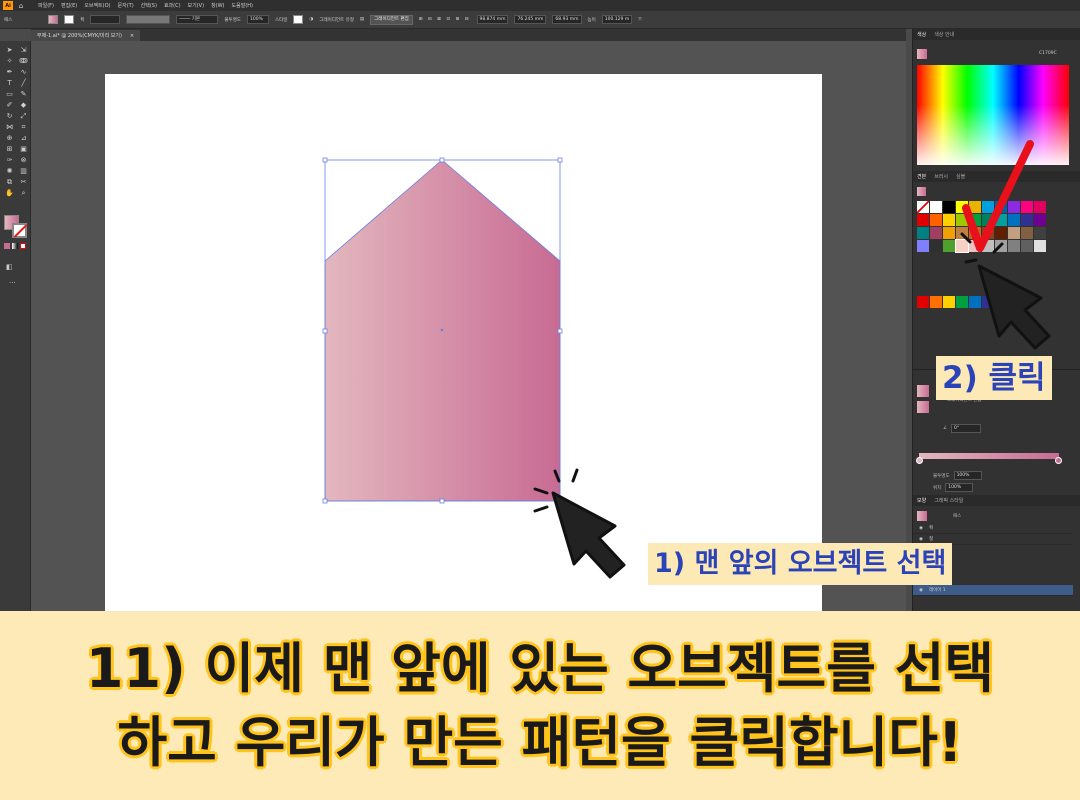  What do you see at coordinates (9, 193) in the screenshot?
I see `hand-tool-icon: ✋` at bounding box center [9, 193].